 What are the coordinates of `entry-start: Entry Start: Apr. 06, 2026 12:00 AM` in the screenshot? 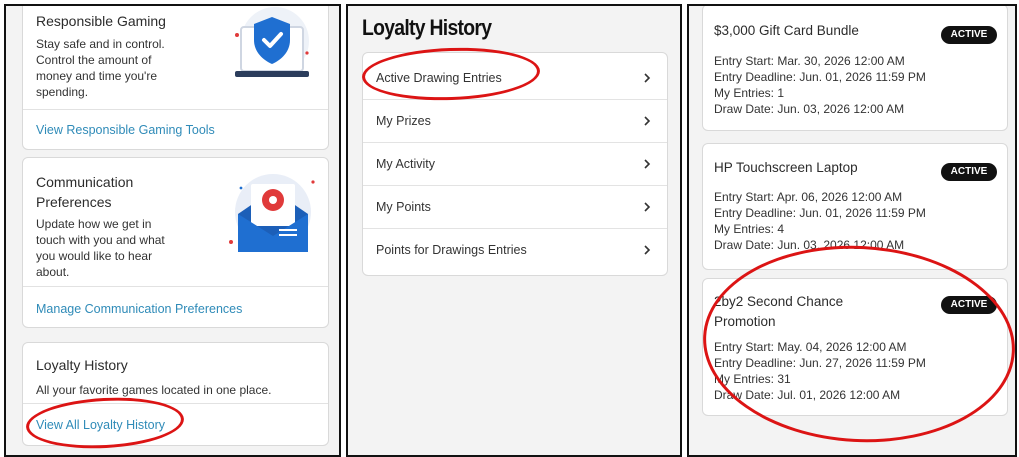 It's located at (808, 197).